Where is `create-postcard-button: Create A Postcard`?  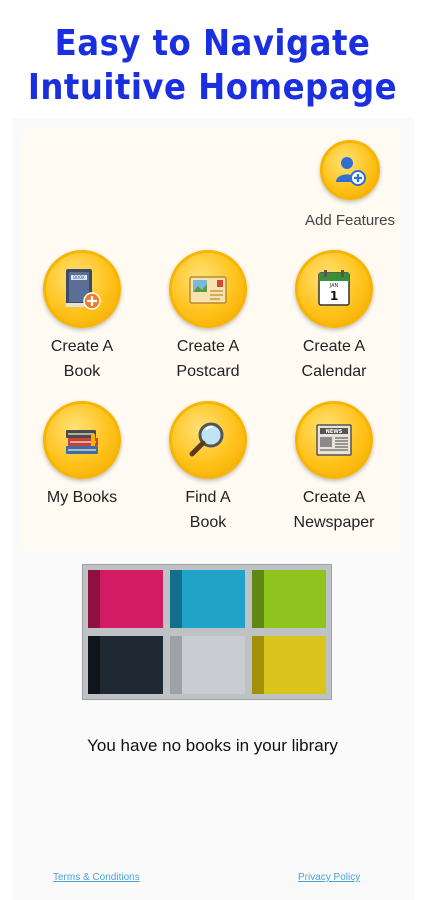
create-postcard-button: Create A Postcard is located at coordinates (208, 317).